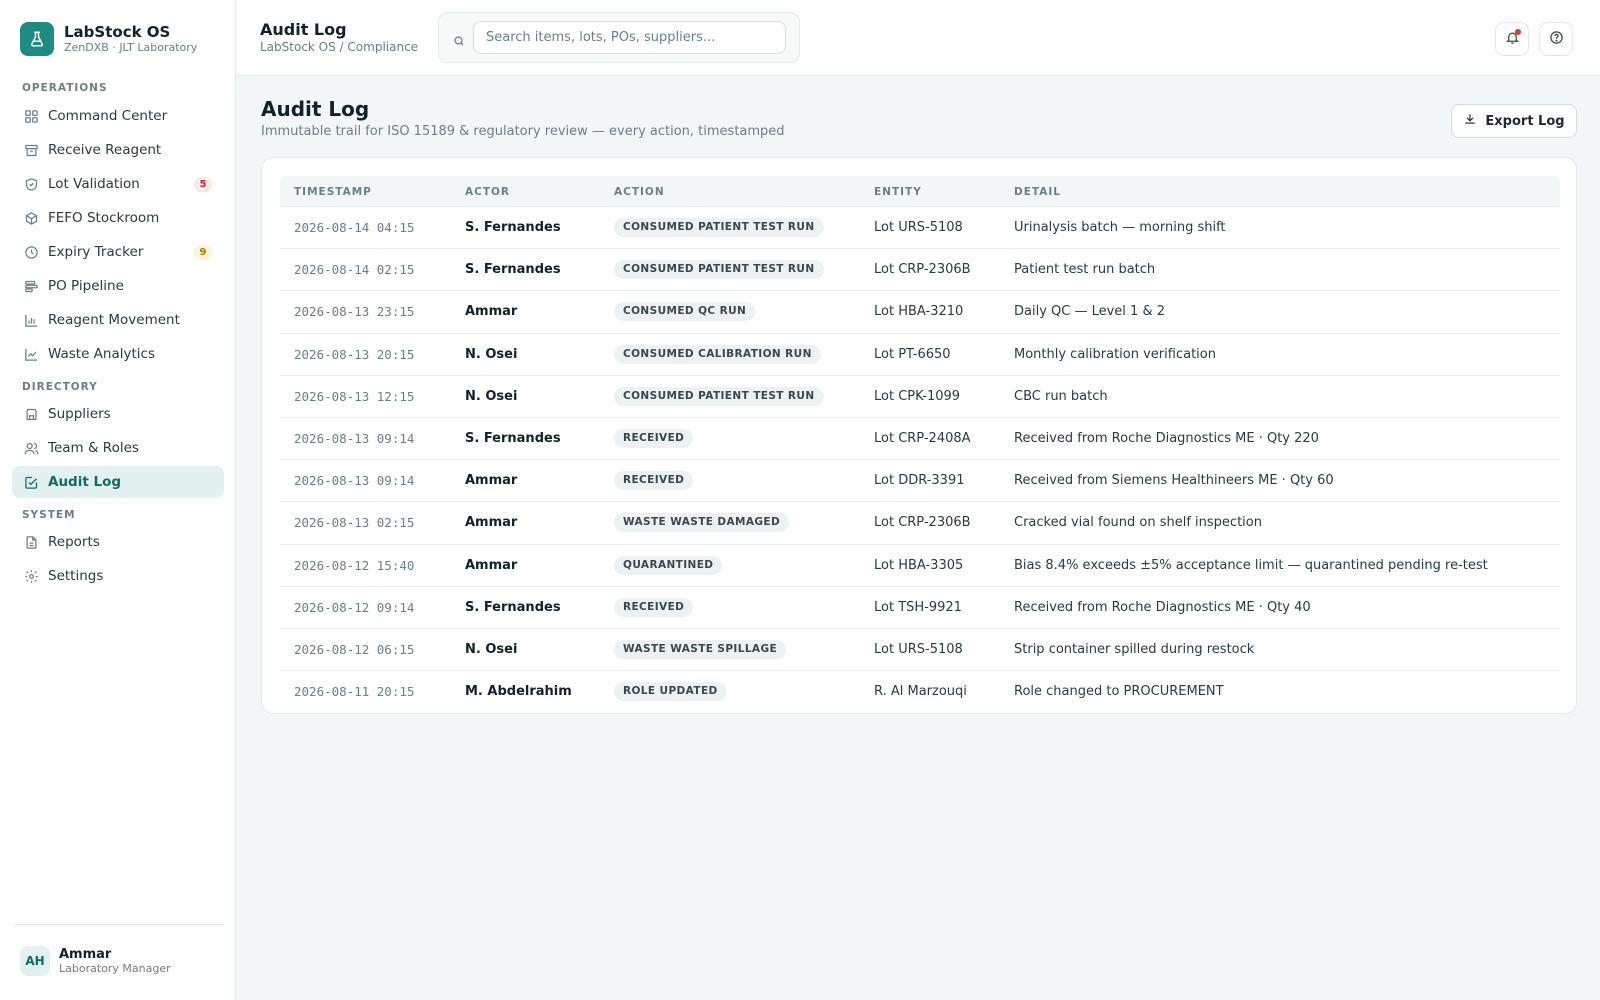  Describe the element at coordinates (85, 954) in the screenshot. I see `user-name: Ammar` at that location.